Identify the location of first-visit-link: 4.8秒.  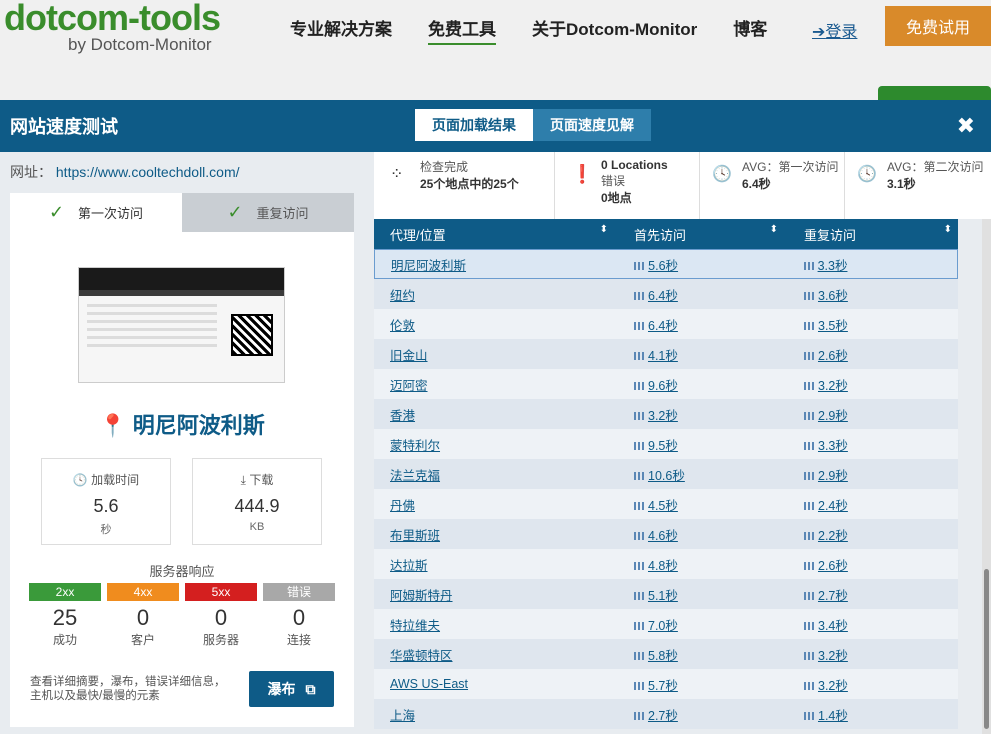
(663, 566).